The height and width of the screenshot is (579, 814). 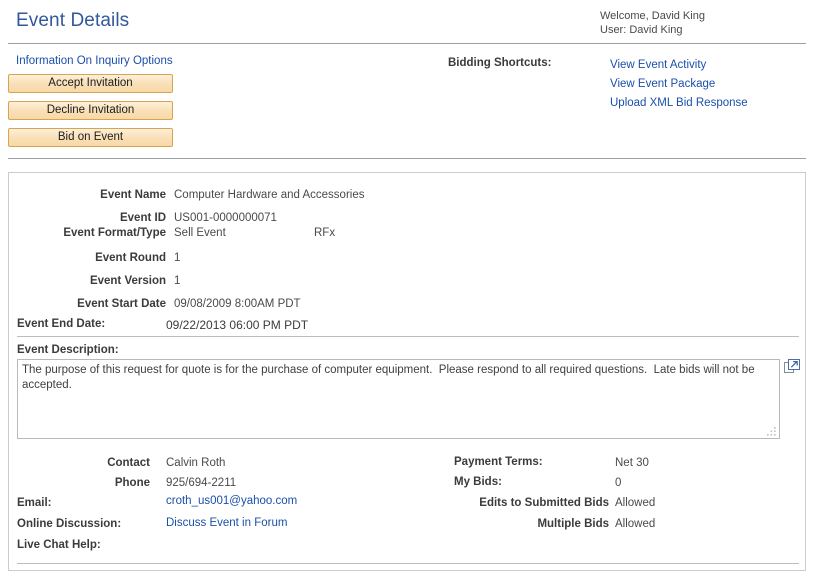 What do you see at coordinates (90, 83) in the screenshot?
I see `accept-invitation-button: Accept Invitation` at bounding box center [90, 83].